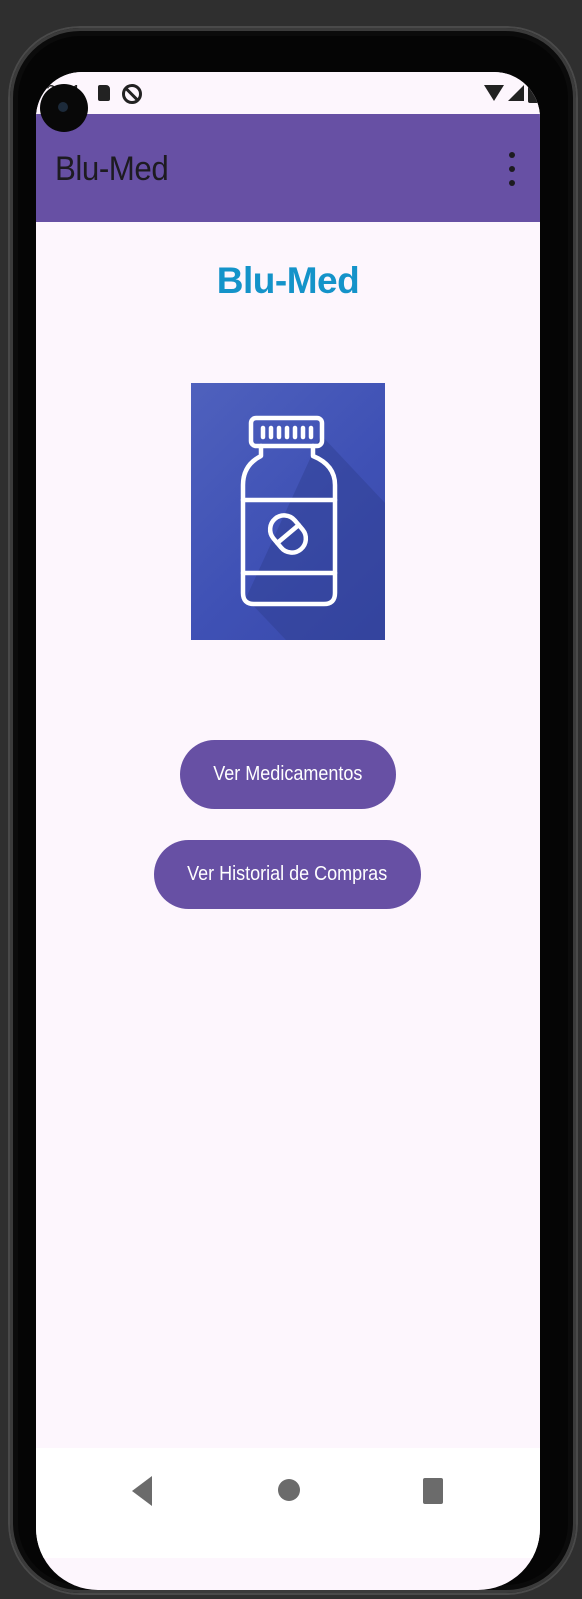 Image resolution: width=582 pixels, height=1599 pixels. I want to click on page-title: Blu-Med, so click(288, 280).